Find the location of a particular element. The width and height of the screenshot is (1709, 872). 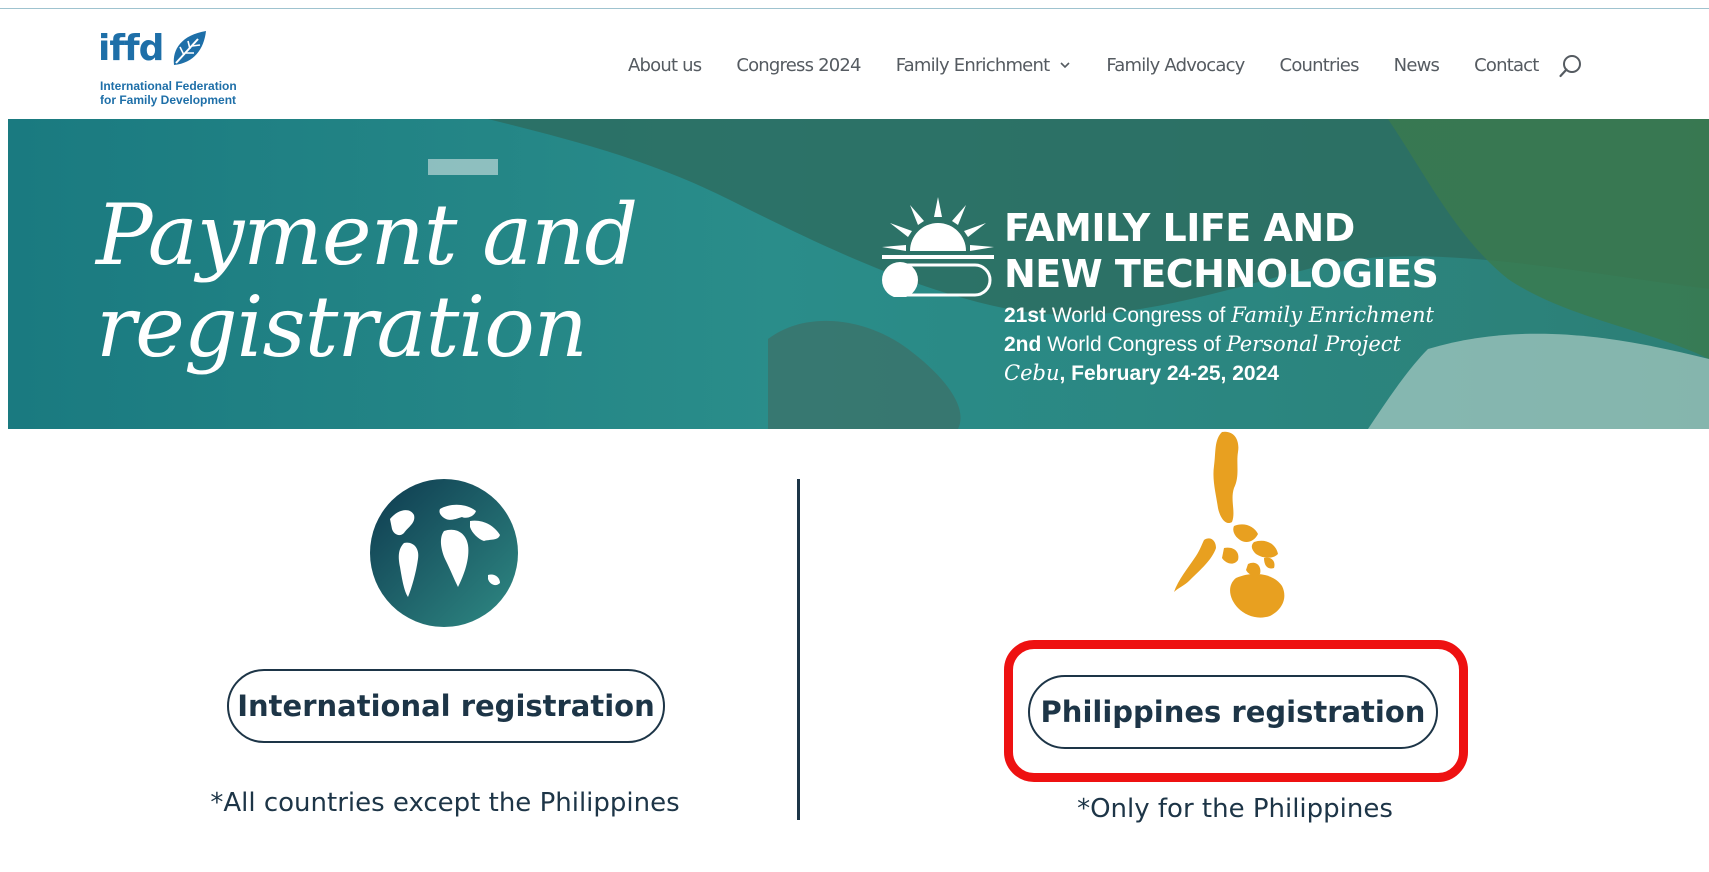

chevron-down-icon is located at coordinates (1065, 65).